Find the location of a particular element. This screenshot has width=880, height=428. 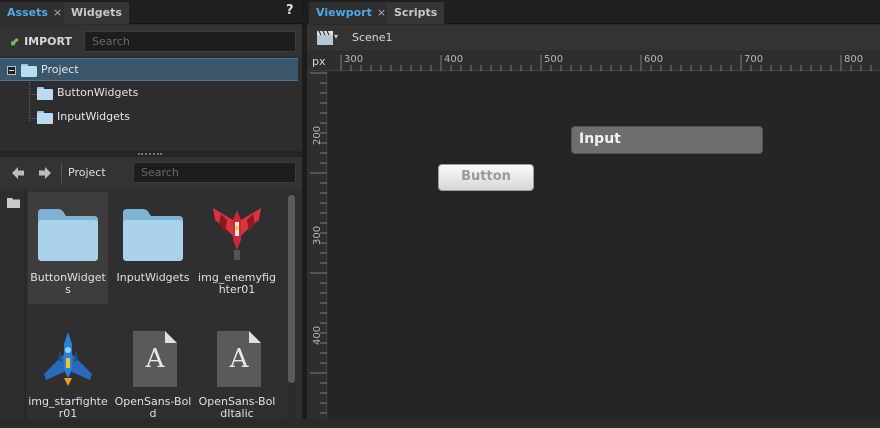

ruler-horizontal: 300 400 500 600 700 800 is located at coordinates (593, 61).